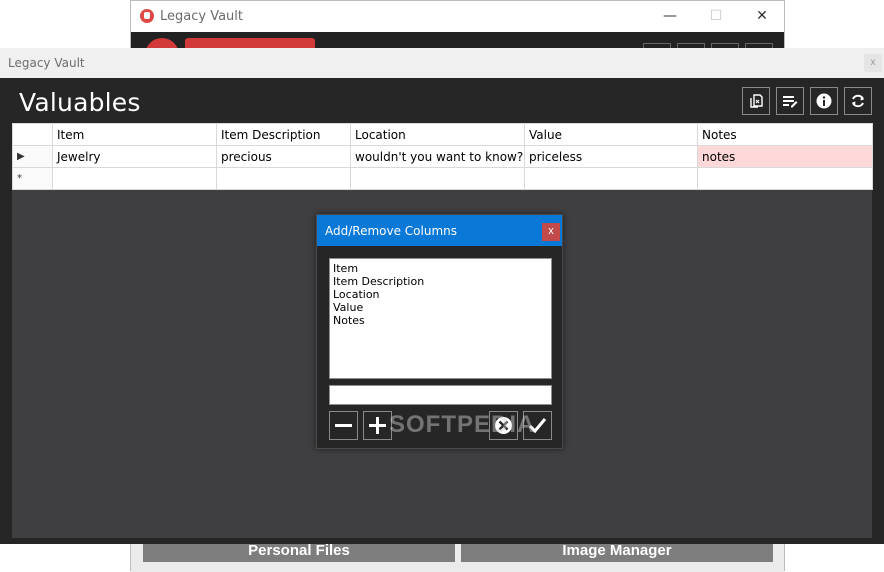  I want to click on refresh-icon, so click(858, 101).